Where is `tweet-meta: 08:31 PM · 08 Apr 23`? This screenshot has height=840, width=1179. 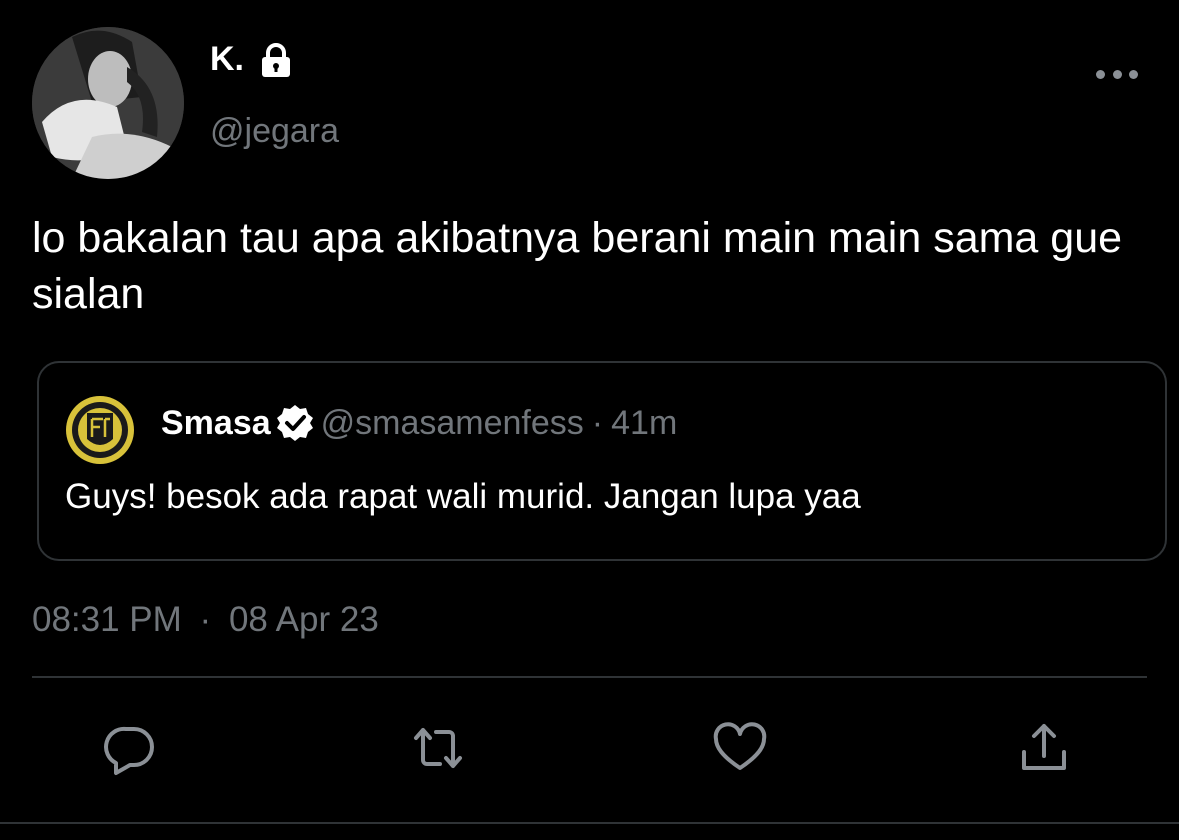
tweet-meta: 08:31 PM · 08 Apr 23 is located at coordinates (205, 620).